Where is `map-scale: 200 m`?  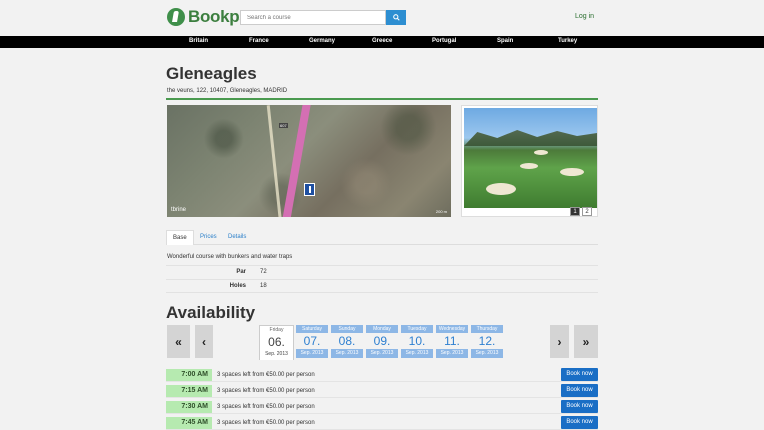 map-scale: 200 m is located at coordinates (441, 211).